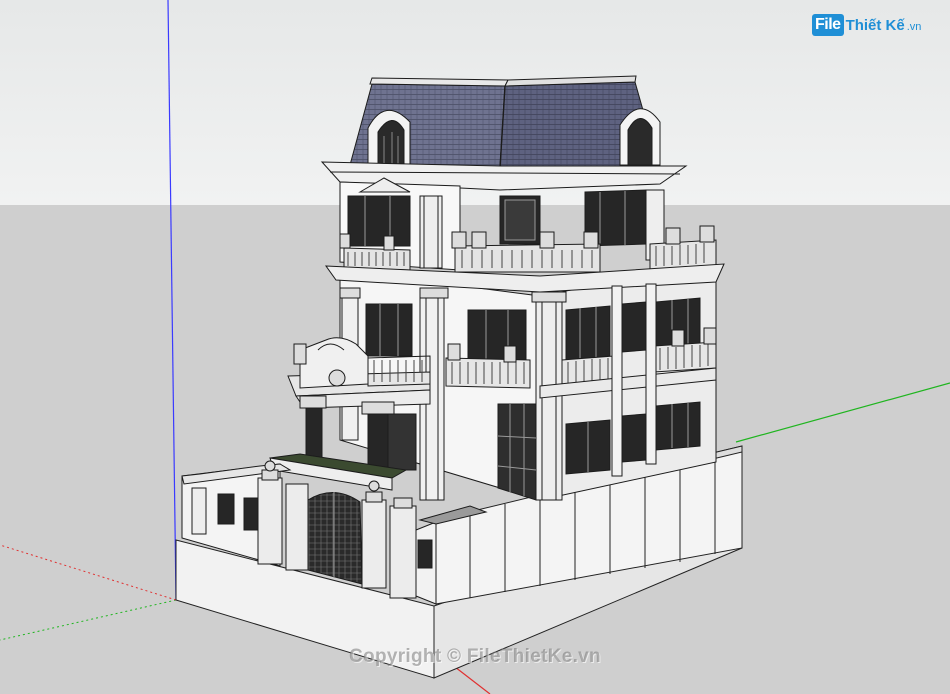  I want to click on filethietke-logo: File Thiết Kế .vn, so click(866, 25).